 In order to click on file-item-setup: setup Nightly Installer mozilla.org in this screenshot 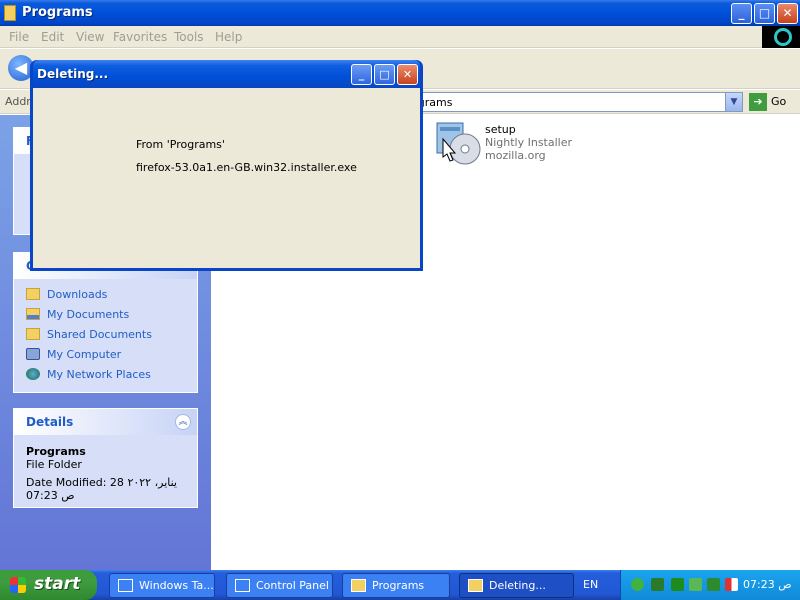, I will do `click(515, 145)`.